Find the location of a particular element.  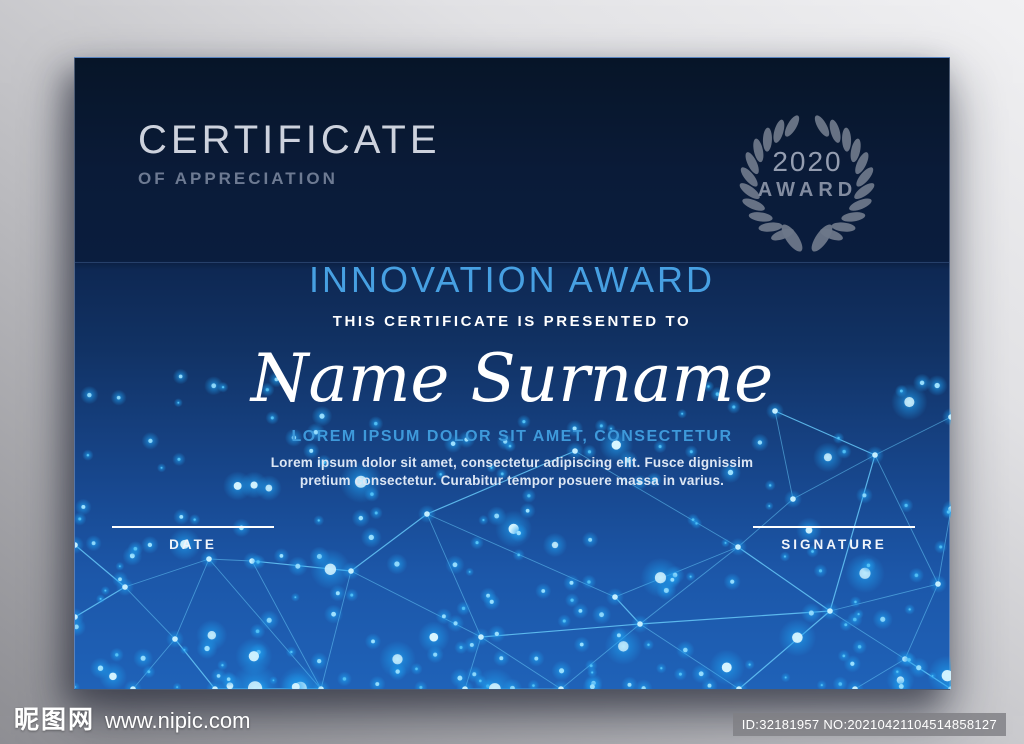

certificate-title: CERTIFICATE is located at coordinates (289, 140).